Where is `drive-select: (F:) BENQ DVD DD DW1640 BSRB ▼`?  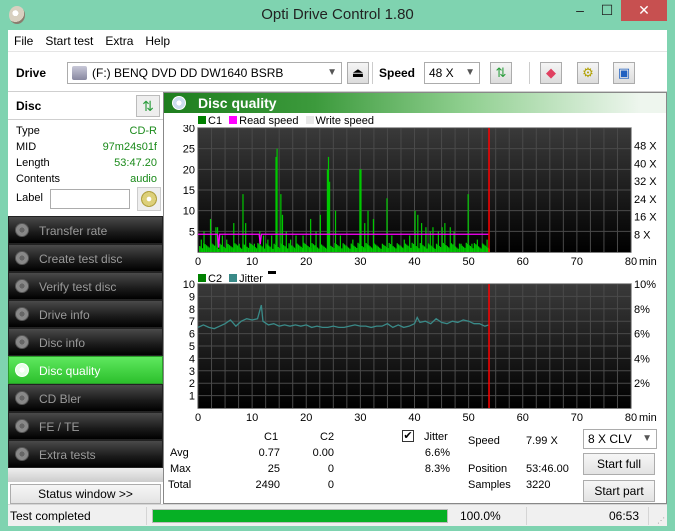 drive-select: (F:) BENQ DVD DD DW1640 BSRB ▼ is located at coordinates (204, 73).